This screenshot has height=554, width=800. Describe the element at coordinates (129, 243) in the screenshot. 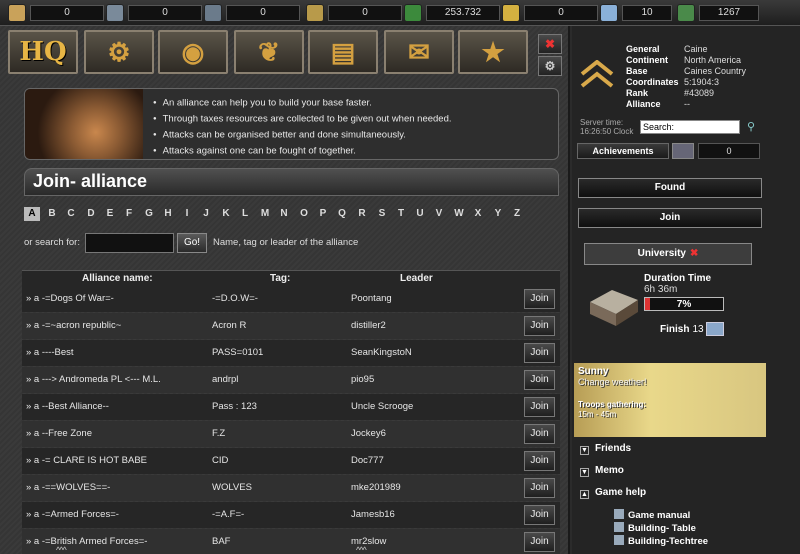

I see `alliance-search-input` at that location.